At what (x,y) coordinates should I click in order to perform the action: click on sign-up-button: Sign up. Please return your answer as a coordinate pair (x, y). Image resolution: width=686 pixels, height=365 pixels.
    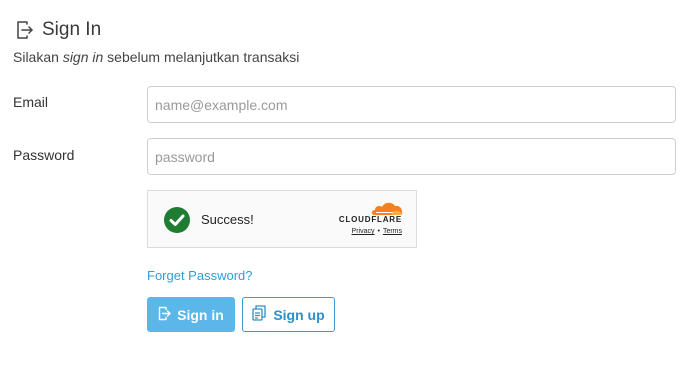
    Looking at the image, I should click on (288, 314).